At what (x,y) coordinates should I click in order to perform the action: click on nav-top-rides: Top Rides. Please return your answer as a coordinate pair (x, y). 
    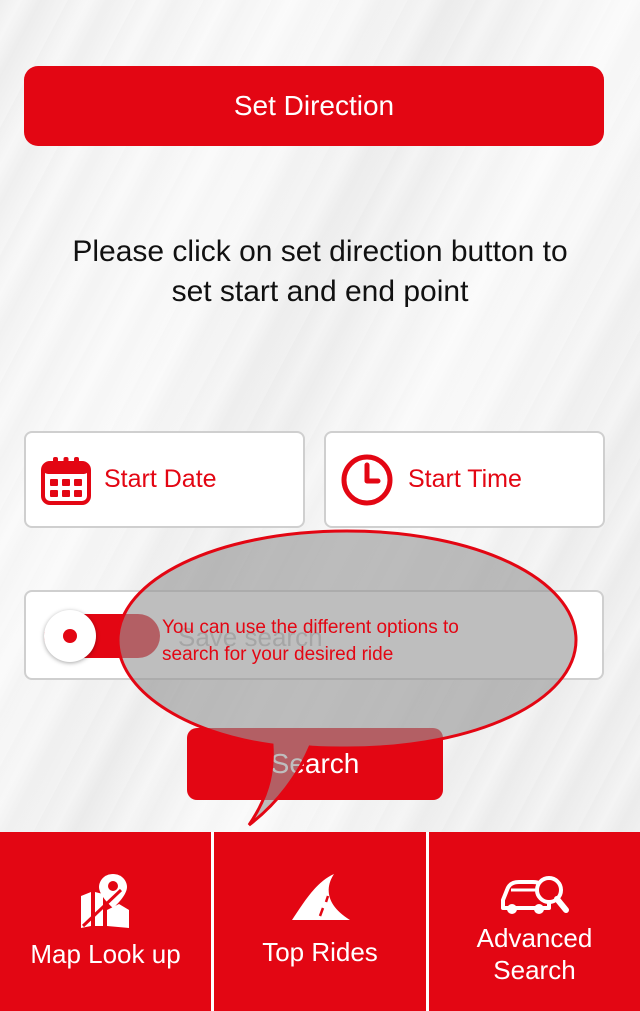
    Looking at the image, I should click on (320, 921).